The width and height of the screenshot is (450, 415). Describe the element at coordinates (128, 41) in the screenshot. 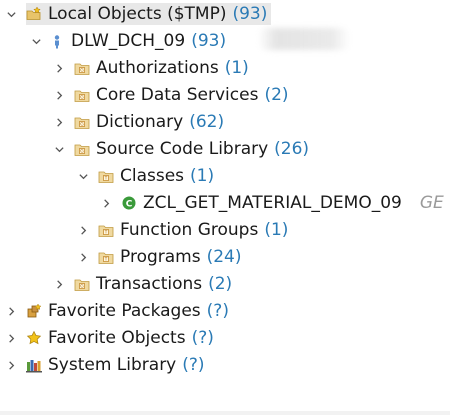

I see `tree-node-label: DLW_DCH_09` at that location.